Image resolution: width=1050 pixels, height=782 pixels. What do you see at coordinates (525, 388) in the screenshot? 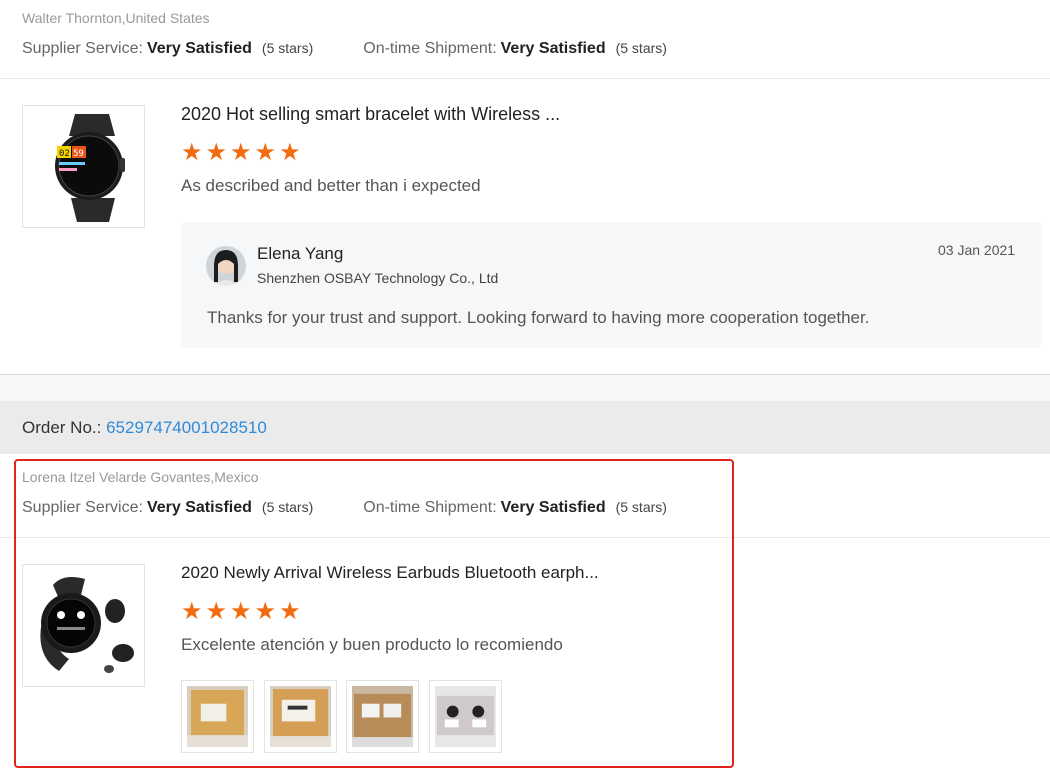
I see `section-gap` at bounding box center [525, 388].